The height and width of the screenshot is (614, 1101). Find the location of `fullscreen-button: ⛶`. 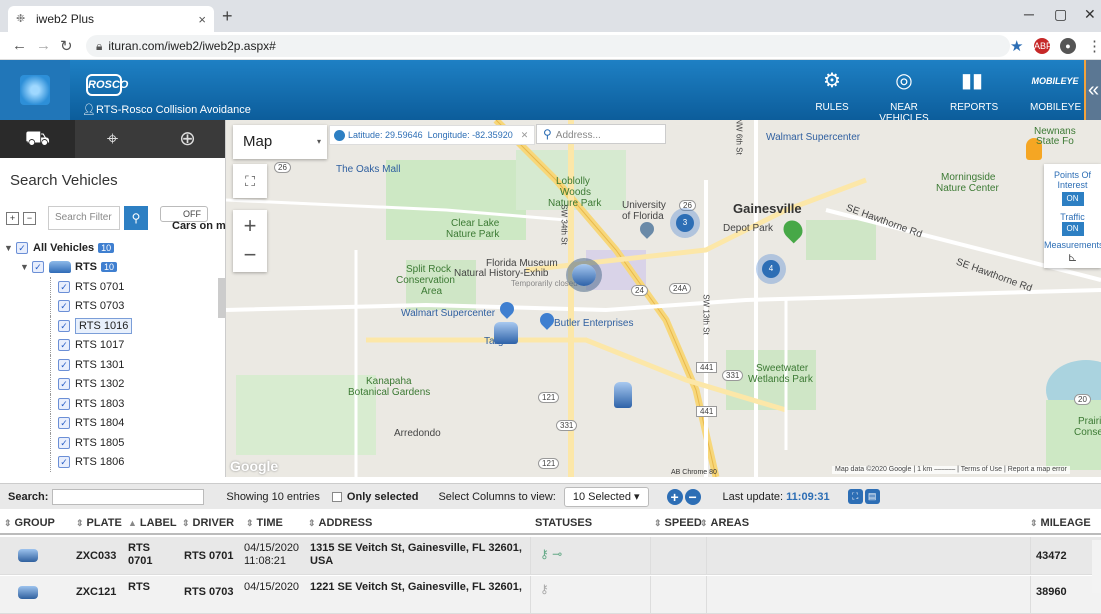

fullscreen-button: ⛶ is located at coordinates (250, 181).